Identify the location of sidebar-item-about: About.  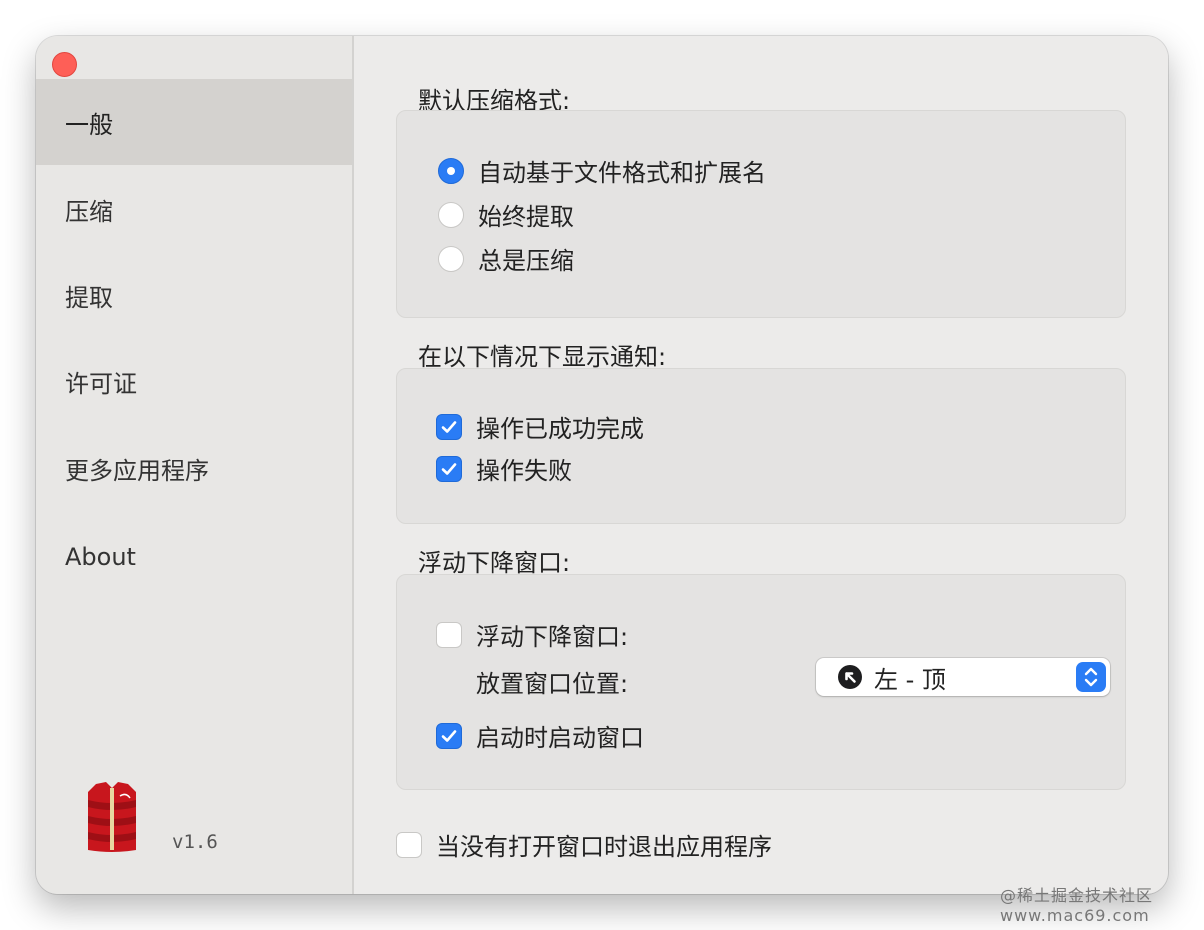
(194, 557).